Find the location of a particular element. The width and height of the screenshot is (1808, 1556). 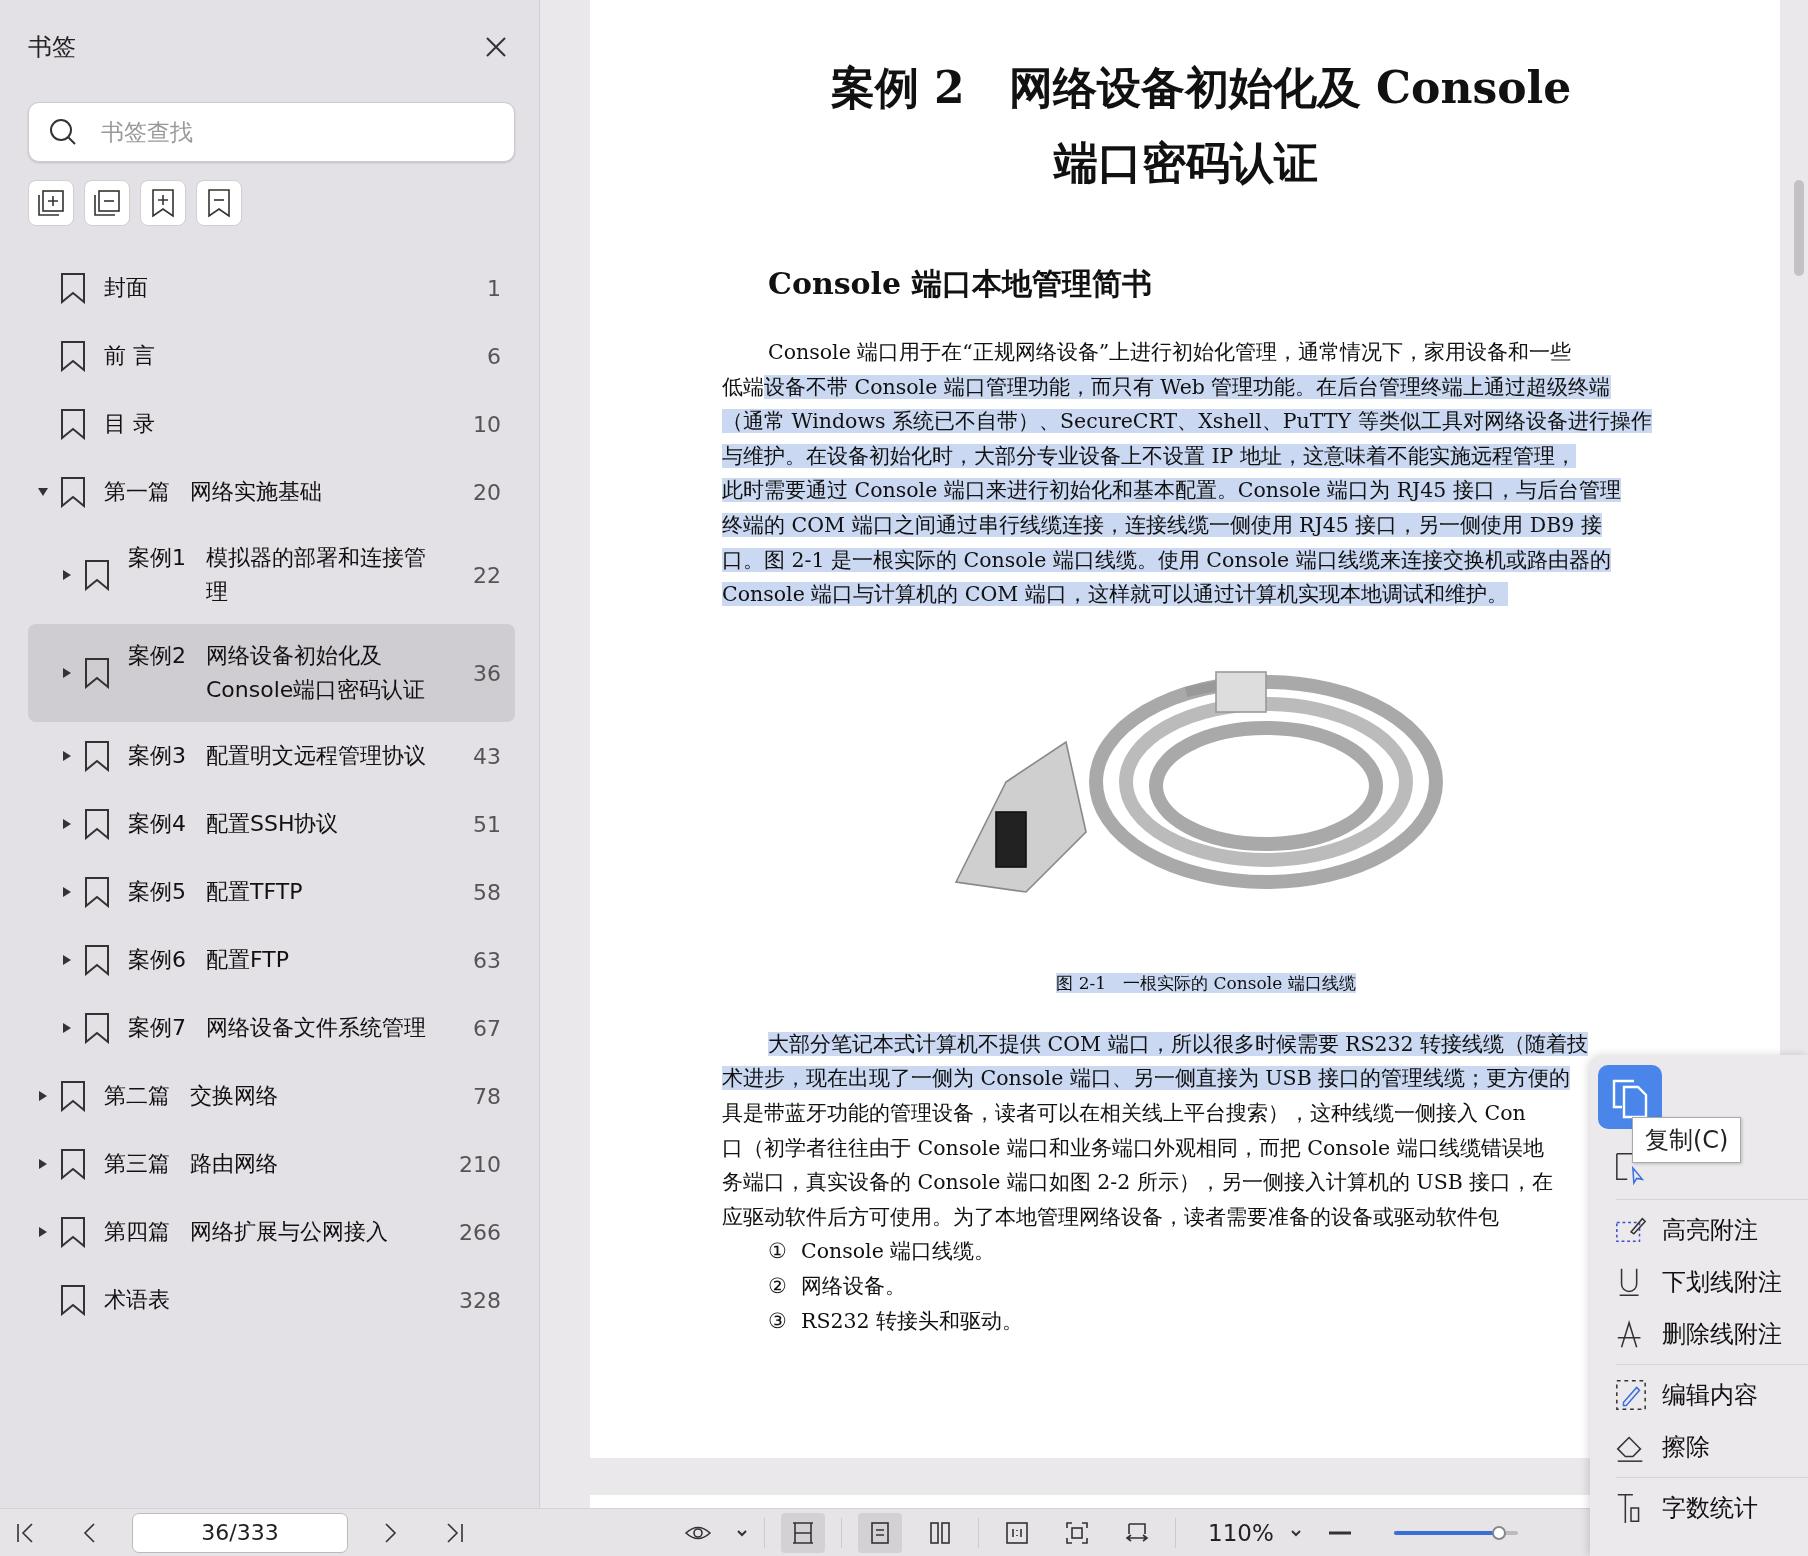

collapse-all-icon is located at coordinates (107, 203).